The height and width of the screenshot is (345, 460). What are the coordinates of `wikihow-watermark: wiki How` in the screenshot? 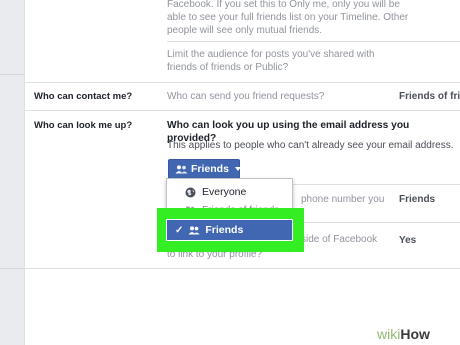 It's located at (414, 334).